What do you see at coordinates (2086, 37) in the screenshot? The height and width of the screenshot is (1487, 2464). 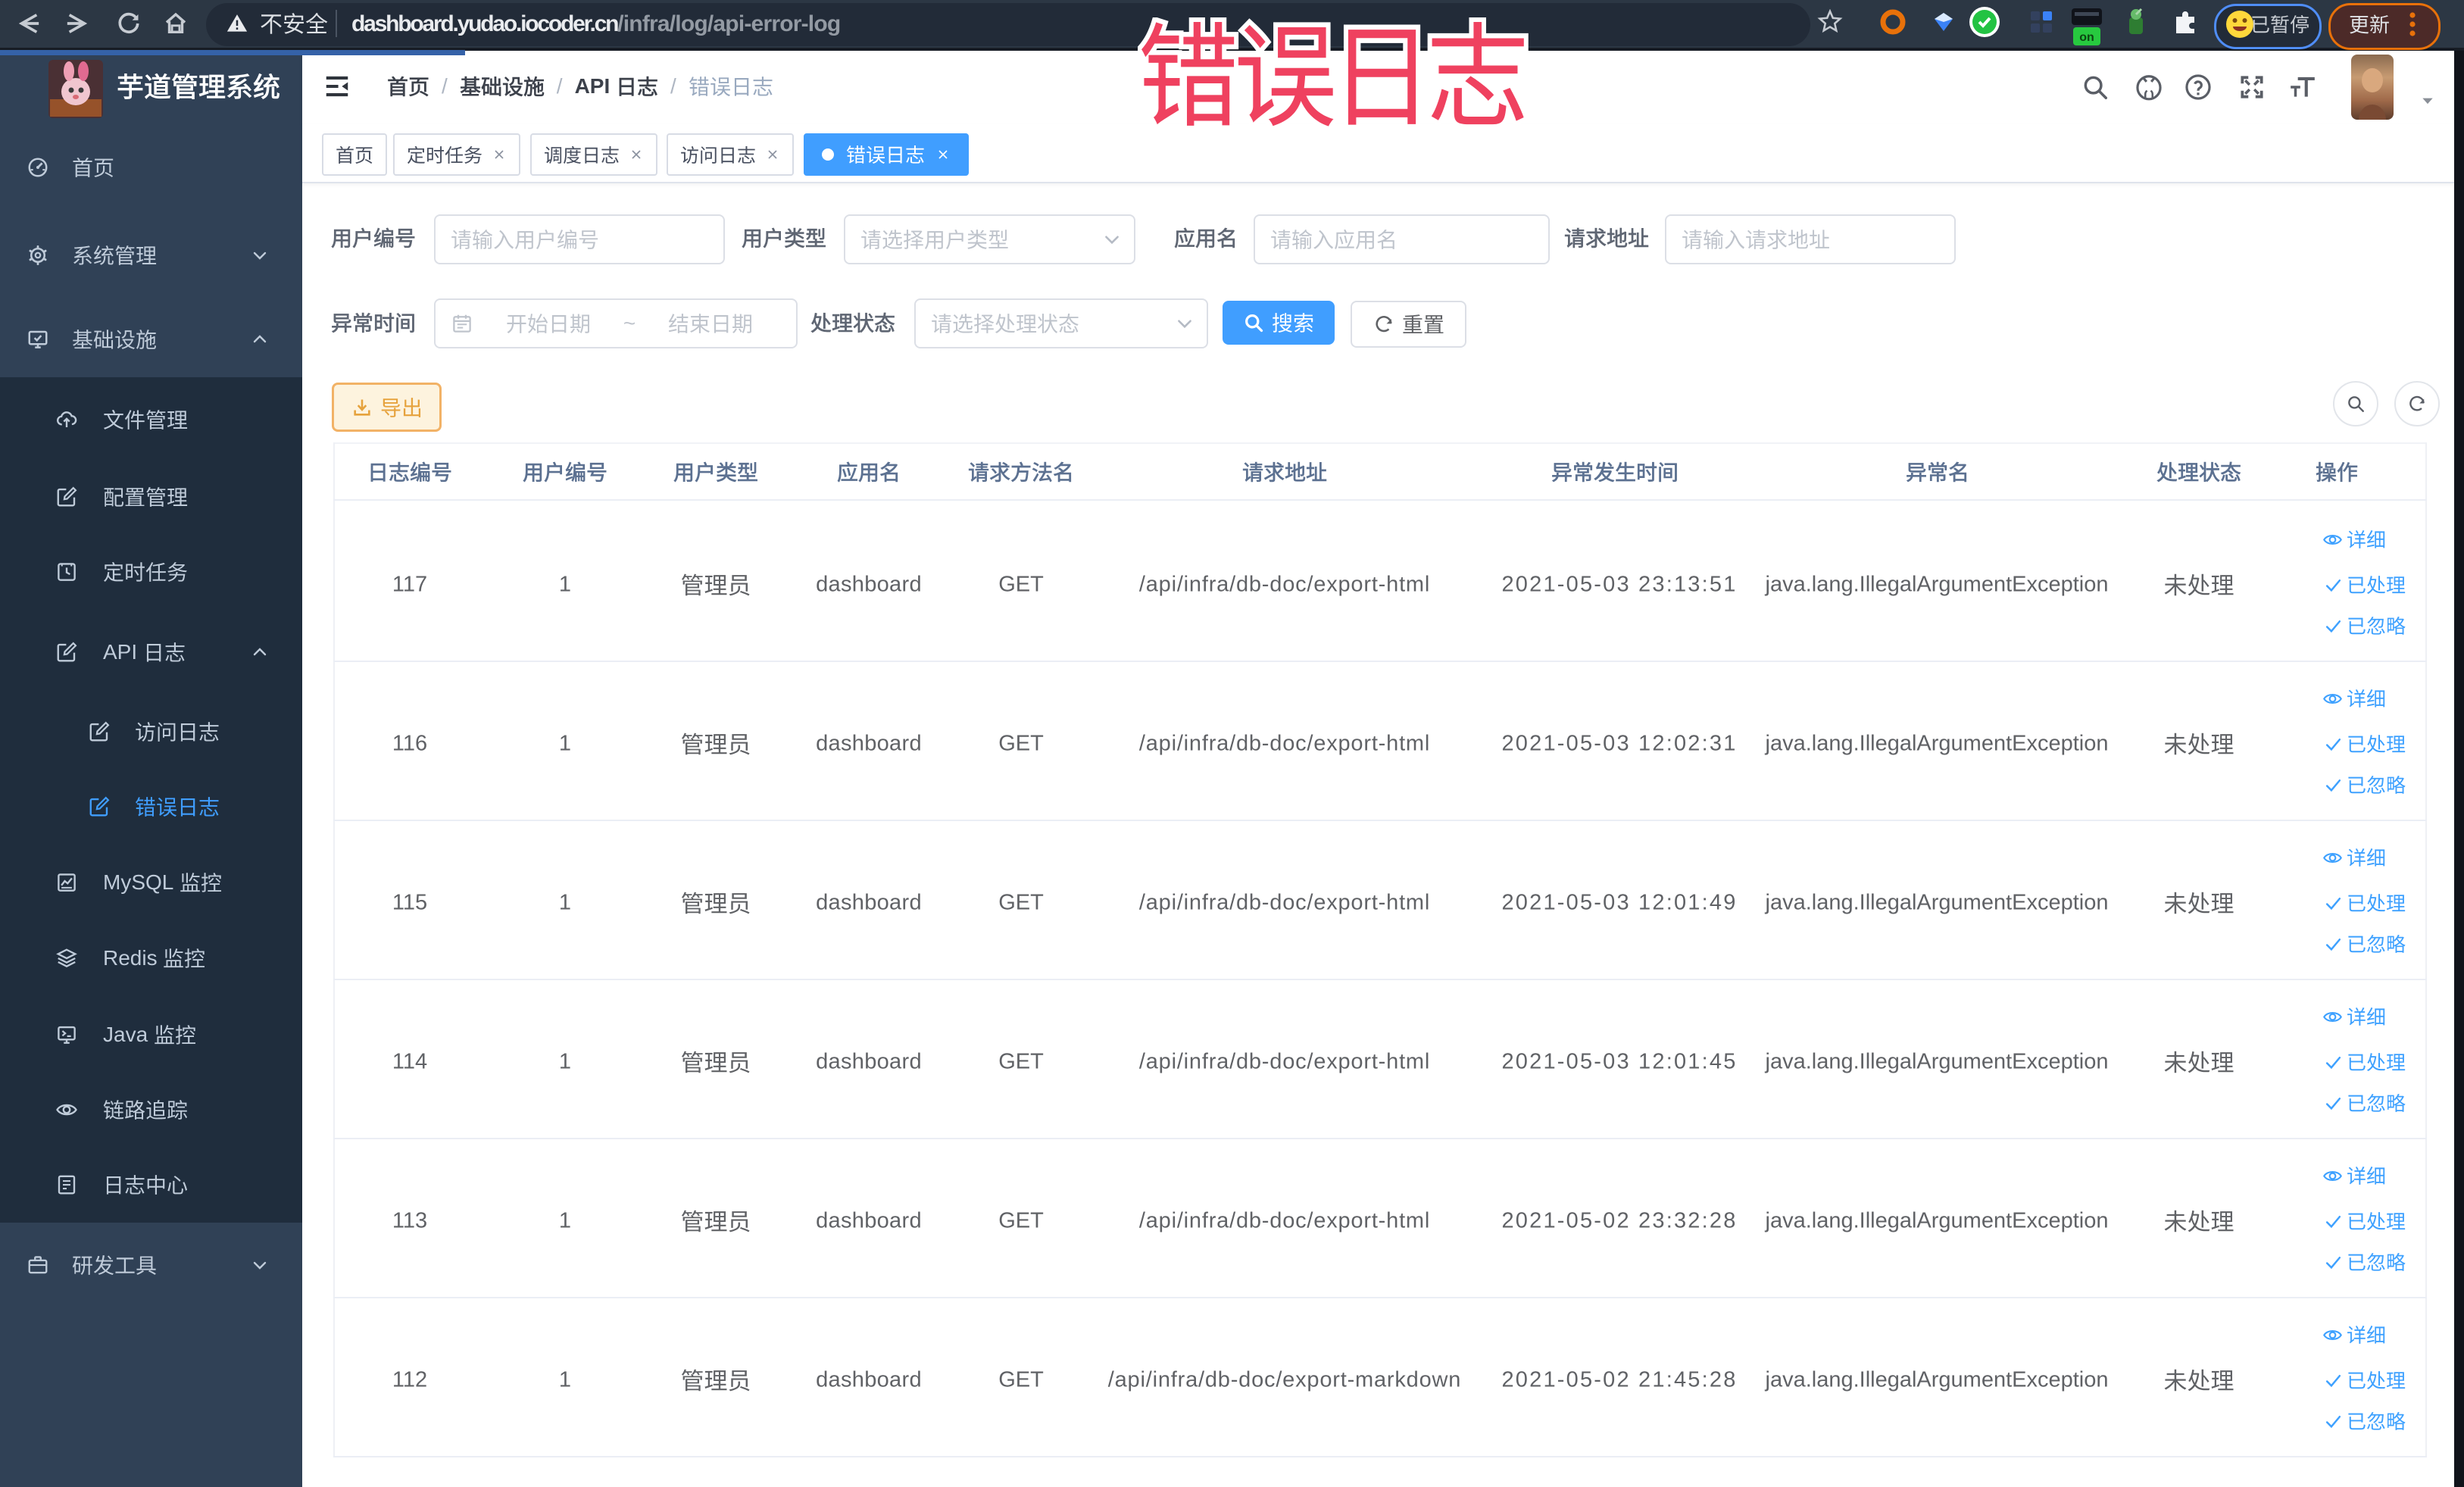 I see `svg-text: on` at bounding box center [2086, 37].